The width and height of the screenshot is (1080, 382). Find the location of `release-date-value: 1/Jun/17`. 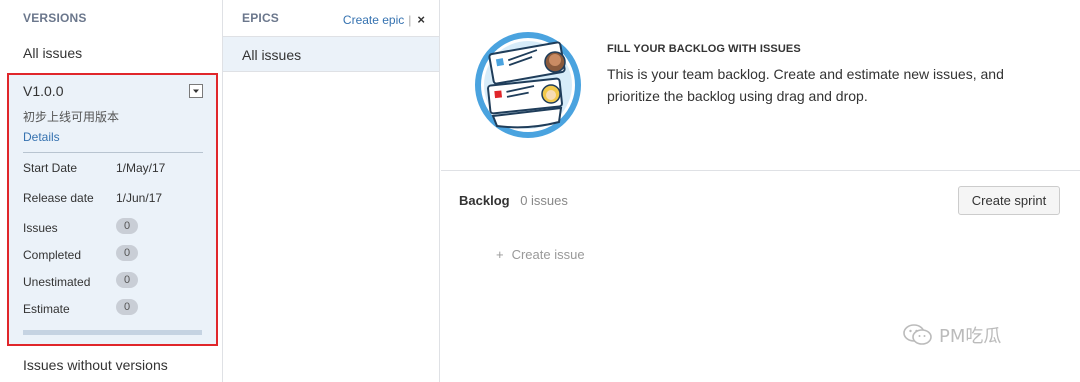

release-date-value: 1/Jun/17 is located at coordinates (139, 198).